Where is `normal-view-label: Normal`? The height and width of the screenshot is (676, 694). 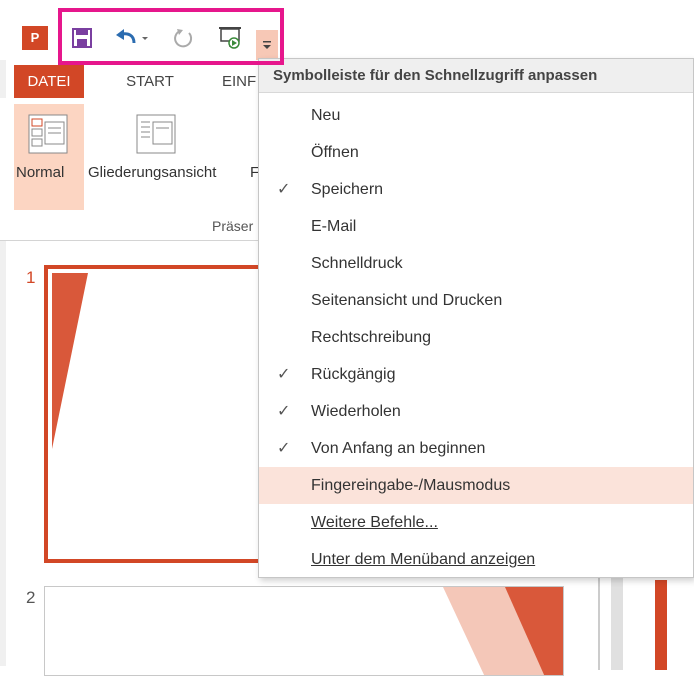 normal-view-label: Normal is located at coordinates (40, 172).